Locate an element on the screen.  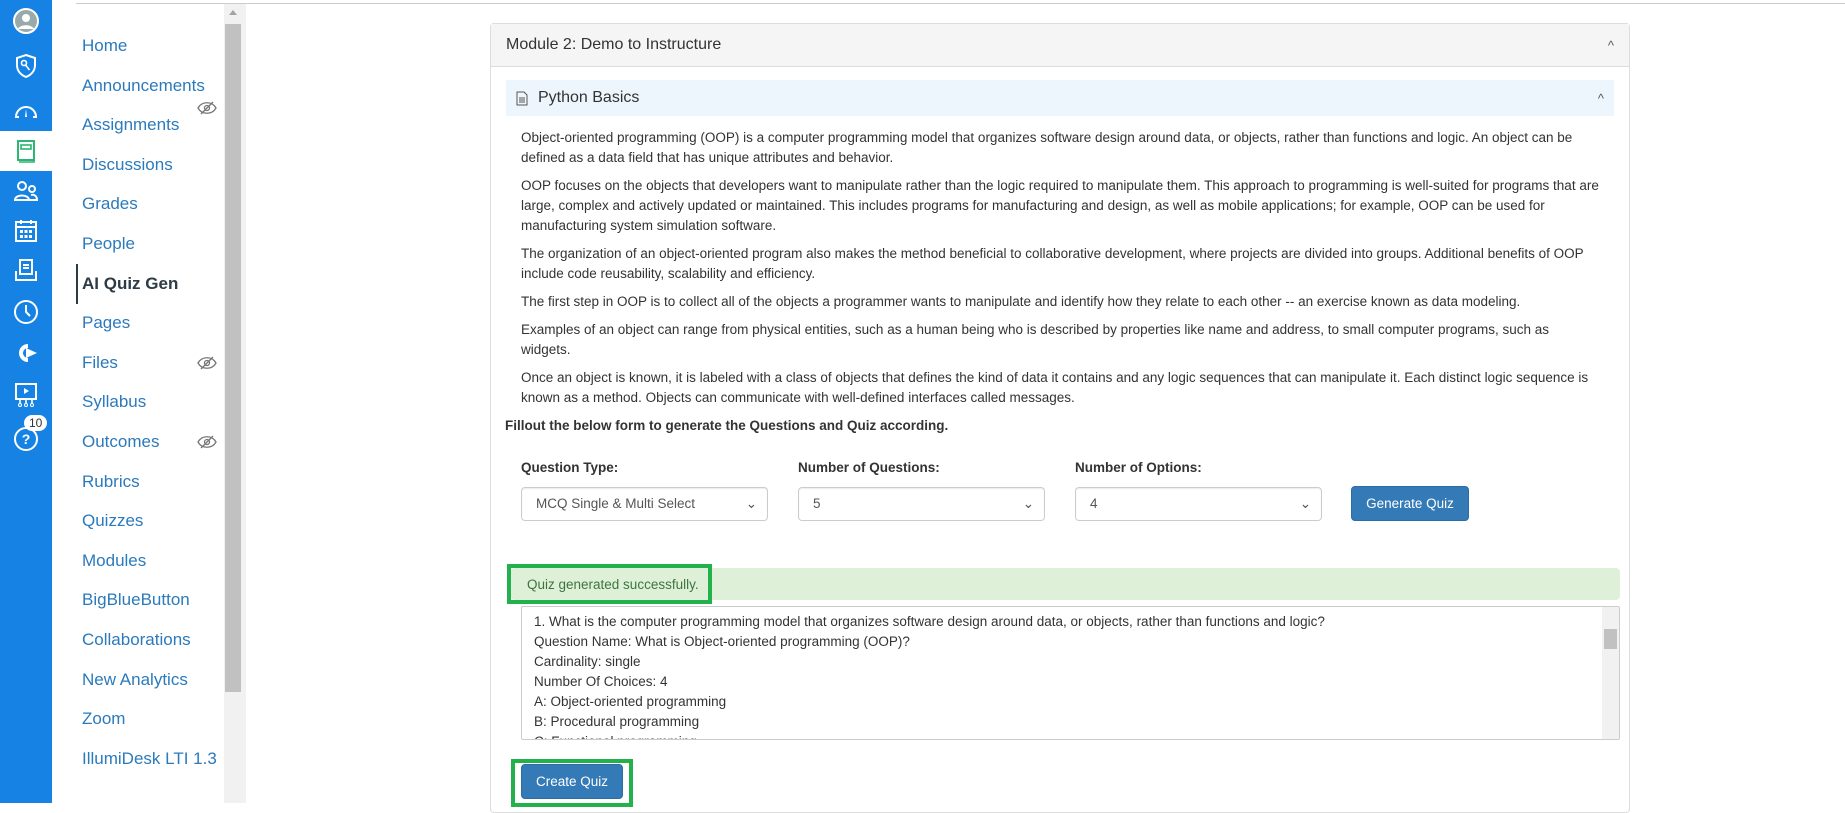
avatar-icon is located at coordinates (26, 21).